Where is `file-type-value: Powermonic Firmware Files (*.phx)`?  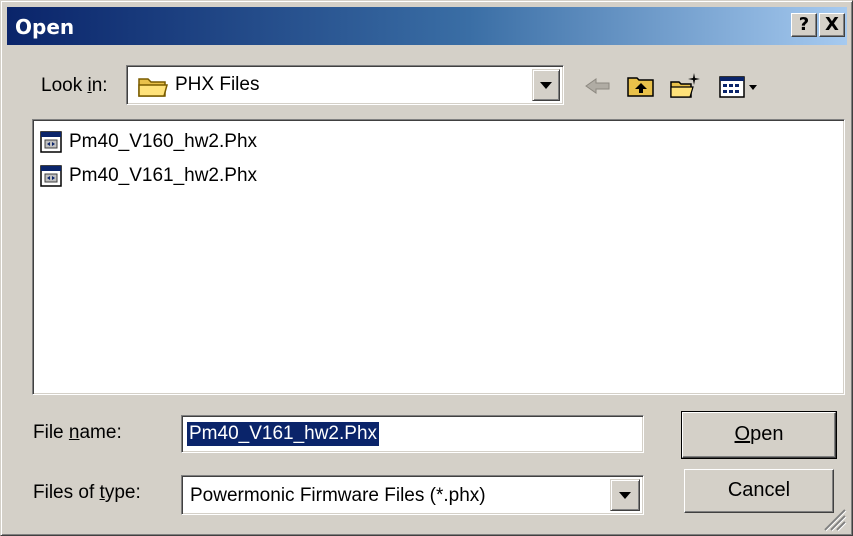
file-type-value: Powermonic Firmware Files (*.phx) is located at coordinates (338, 495).